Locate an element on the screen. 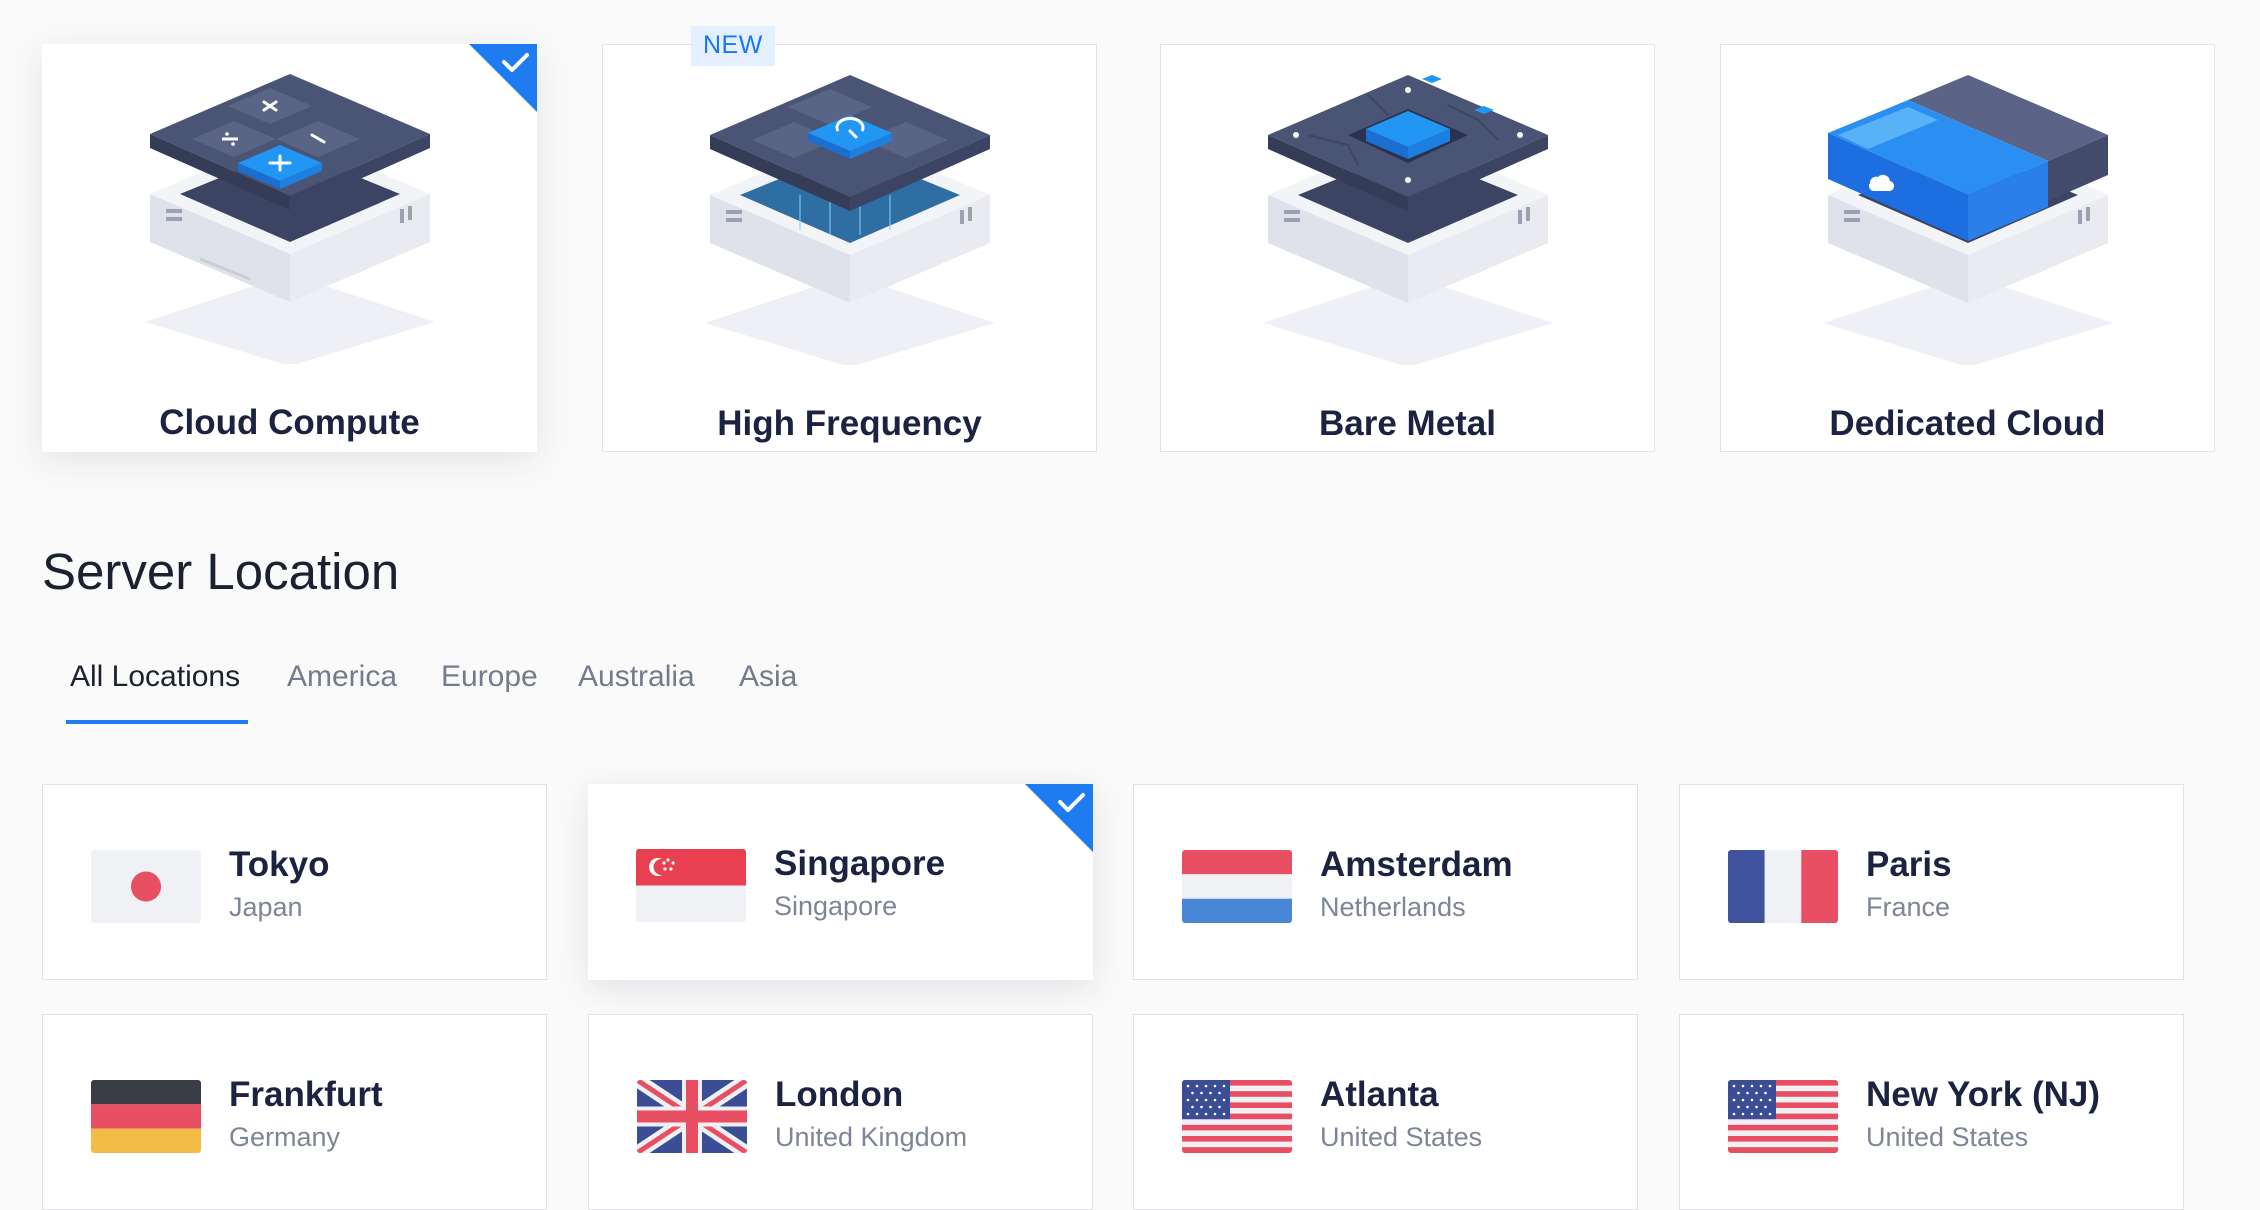 The width and height of the screenshot is (2260, 1210). location-city: Frankfurt is located at coordinates (306, 1094).